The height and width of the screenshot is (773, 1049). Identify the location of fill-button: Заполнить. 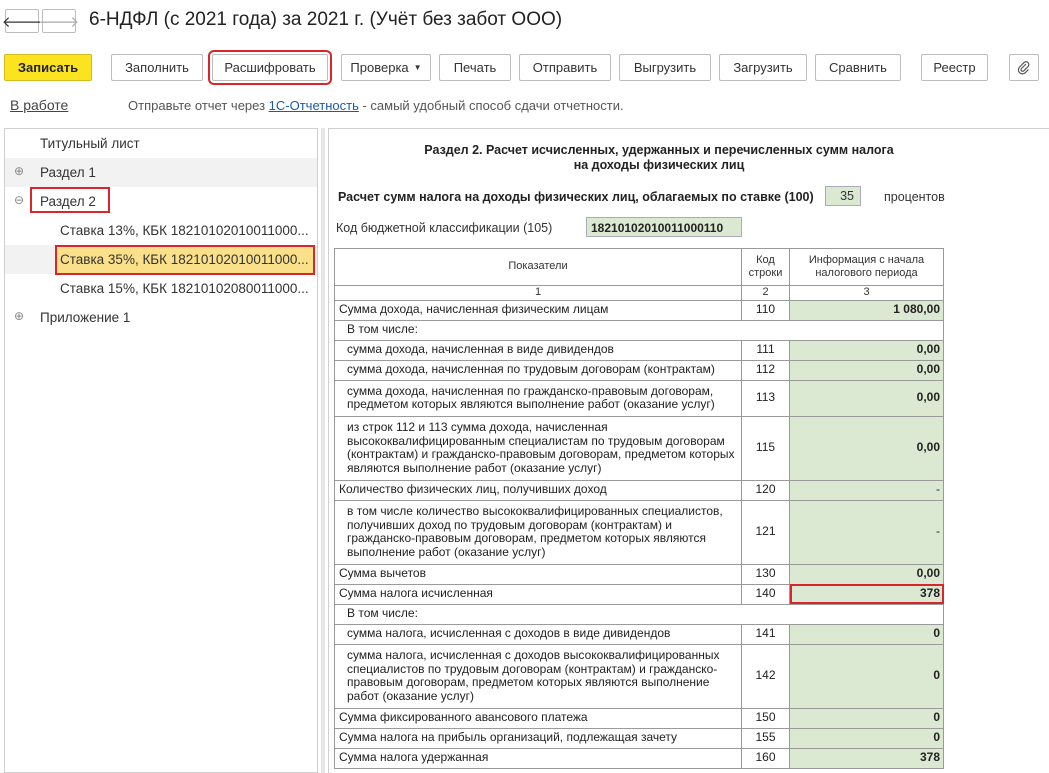
(157, 67).